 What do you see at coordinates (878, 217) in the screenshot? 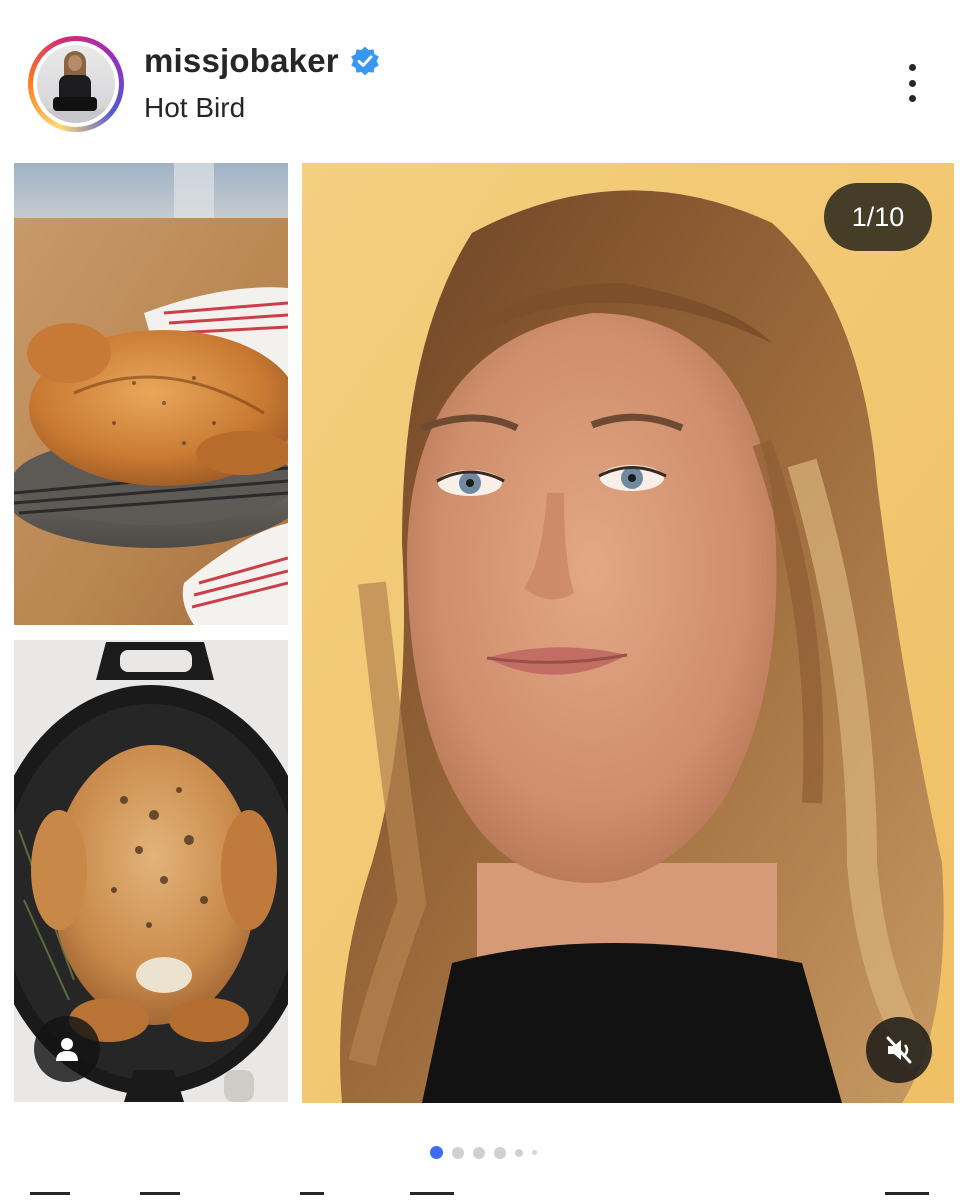
I see `carousel-counter-badge: 1/10` at bounding box center [878, 217].